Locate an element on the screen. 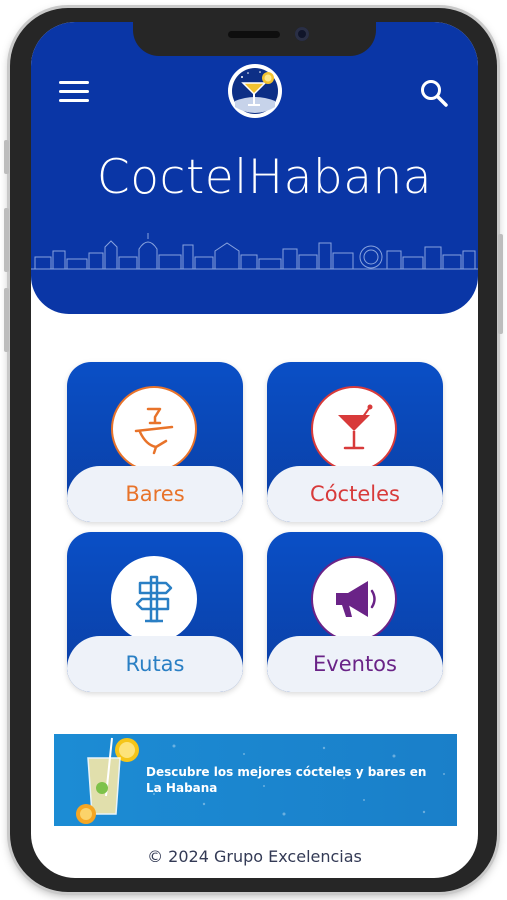 The width and height of the screenshot is (507, 900). tile-eventos-label: Eventos is located at coordinates (355, 664).